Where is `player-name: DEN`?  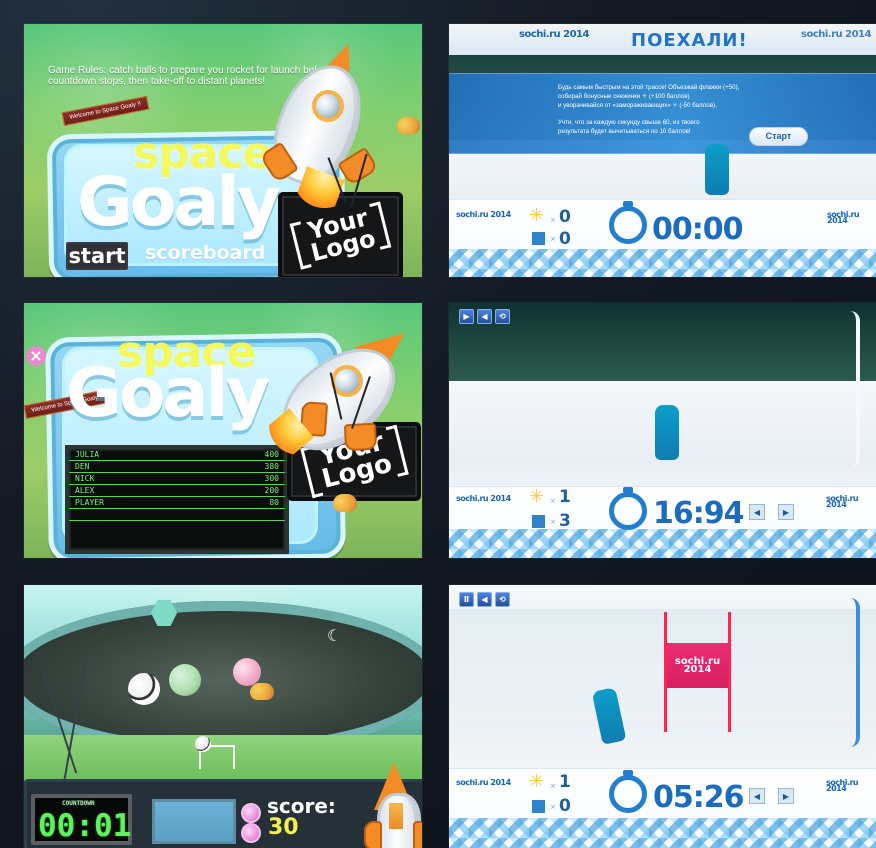 player-name: DEN is located at coordinates (82, 466).